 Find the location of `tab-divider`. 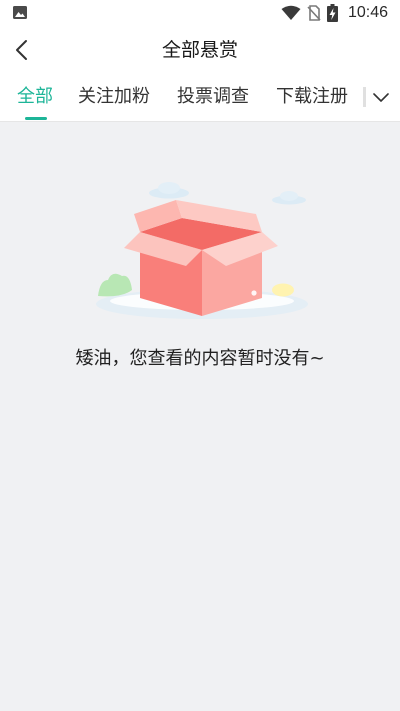

tab-divider is located at coordinates (364, 97).